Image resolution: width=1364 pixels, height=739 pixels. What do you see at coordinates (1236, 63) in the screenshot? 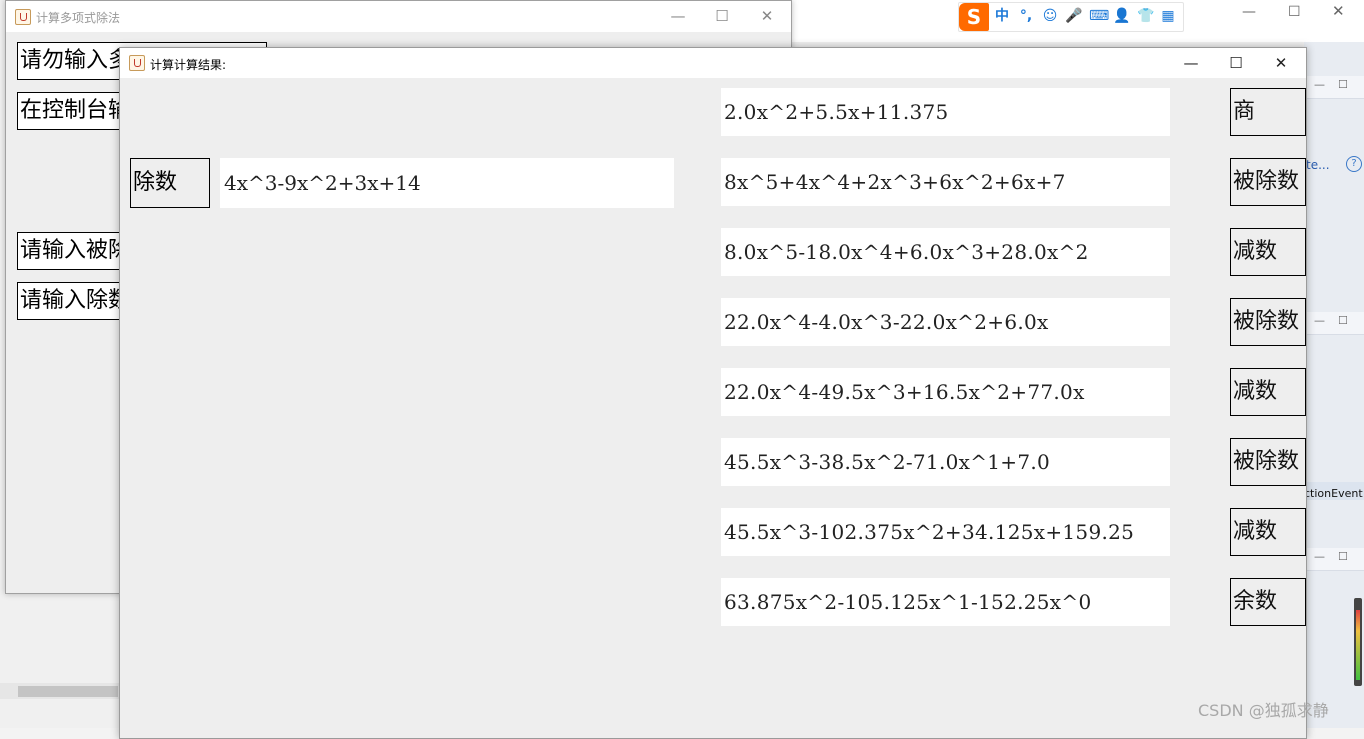
I see `result-maximize-button: ☐` at bounding box center [1236, 63].